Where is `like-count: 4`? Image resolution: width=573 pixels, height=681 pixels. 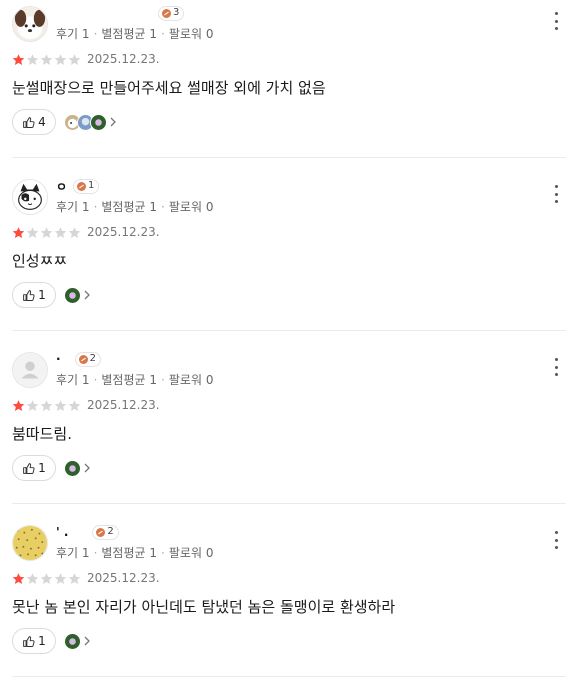 like-count: 4 is located at coordinates (42, 122).